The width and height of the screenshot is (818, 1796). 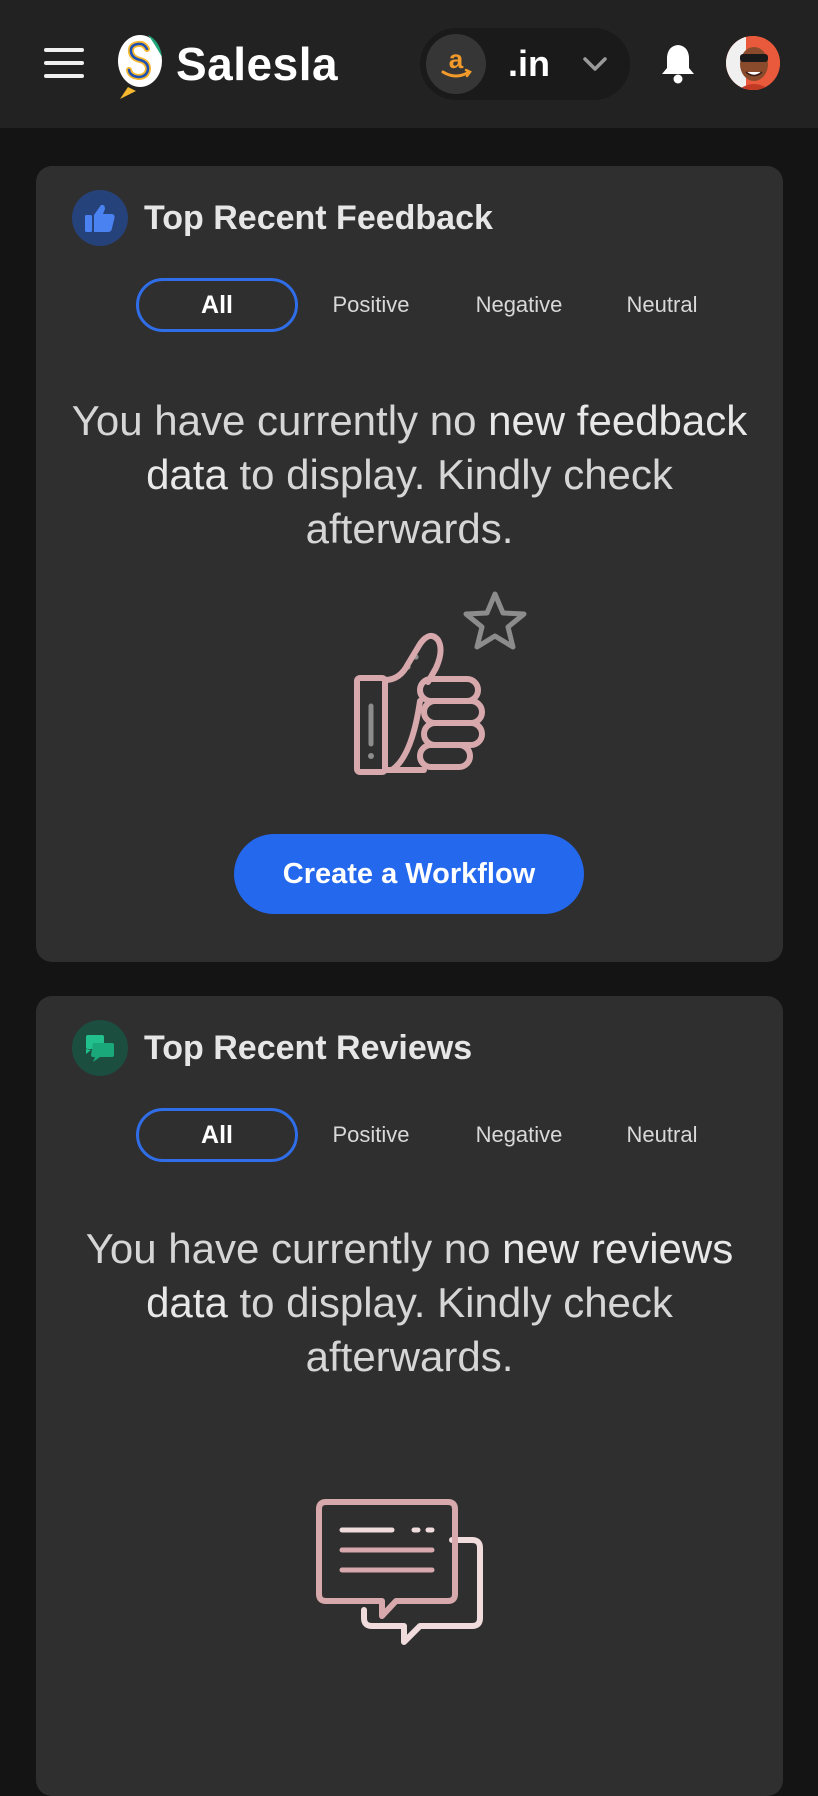 I want to click on card-title: Top Recent Reviews, so click(x=308, y=1048).